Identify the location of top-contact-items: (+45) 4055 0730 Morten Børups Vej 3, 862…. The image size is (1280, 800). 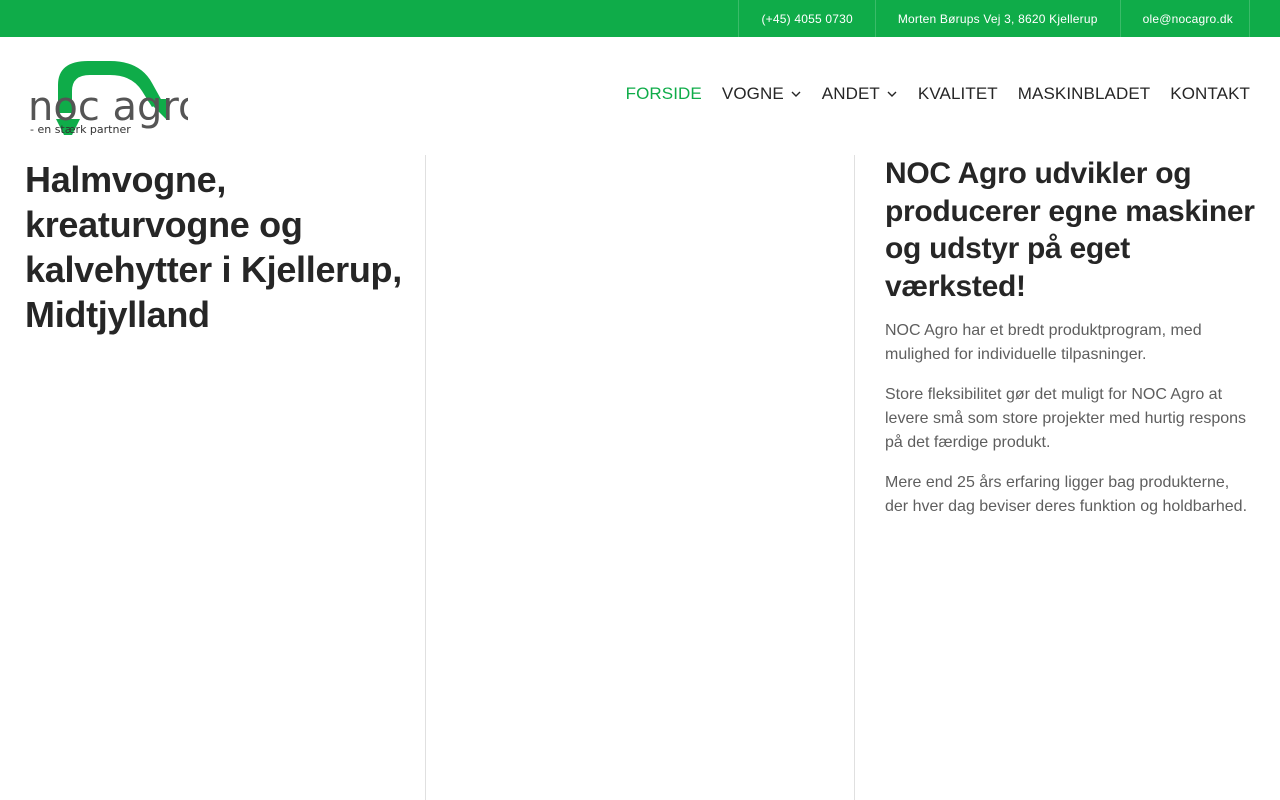
(994, 18).